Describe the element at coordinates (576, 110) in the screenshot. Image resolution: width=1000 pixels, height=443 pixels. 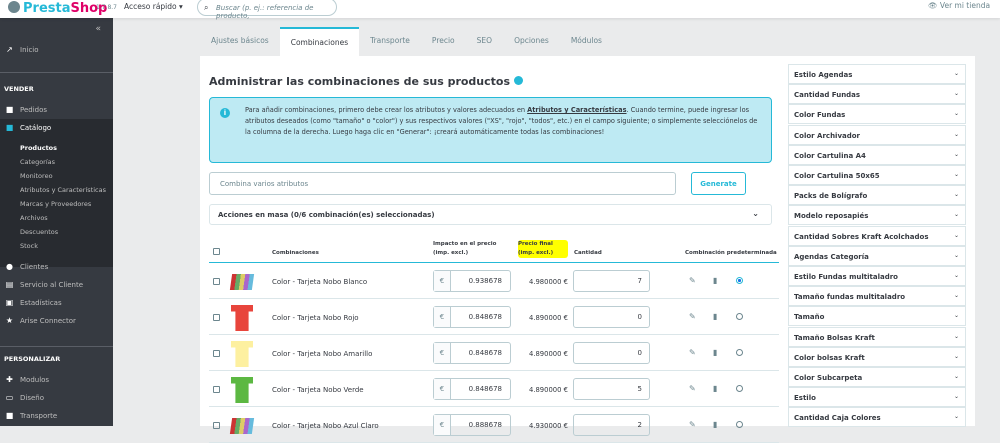
I see `attributes-link: Atributos y Características` at that location.